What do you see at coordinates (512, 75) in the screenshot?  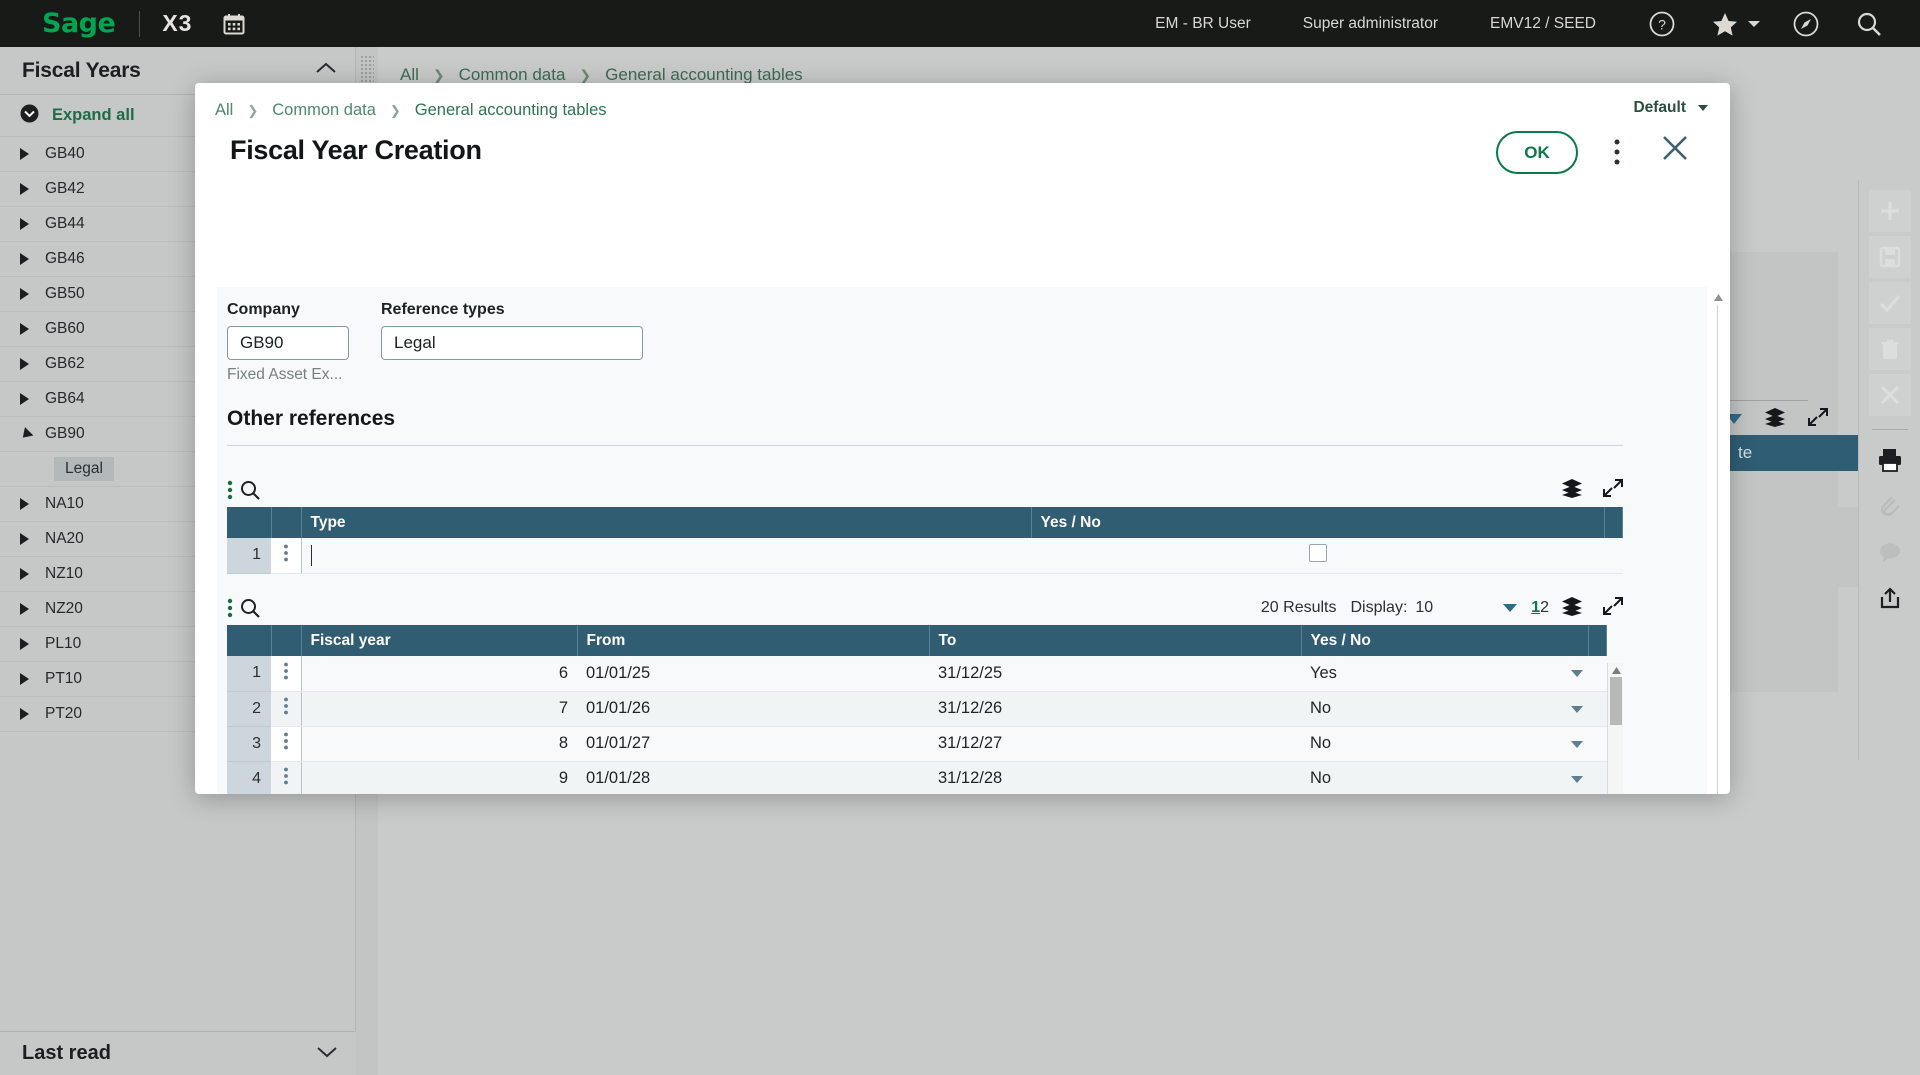 I see `breadcrumb-item-common-data: Common data` at bounding box center [512, 75].